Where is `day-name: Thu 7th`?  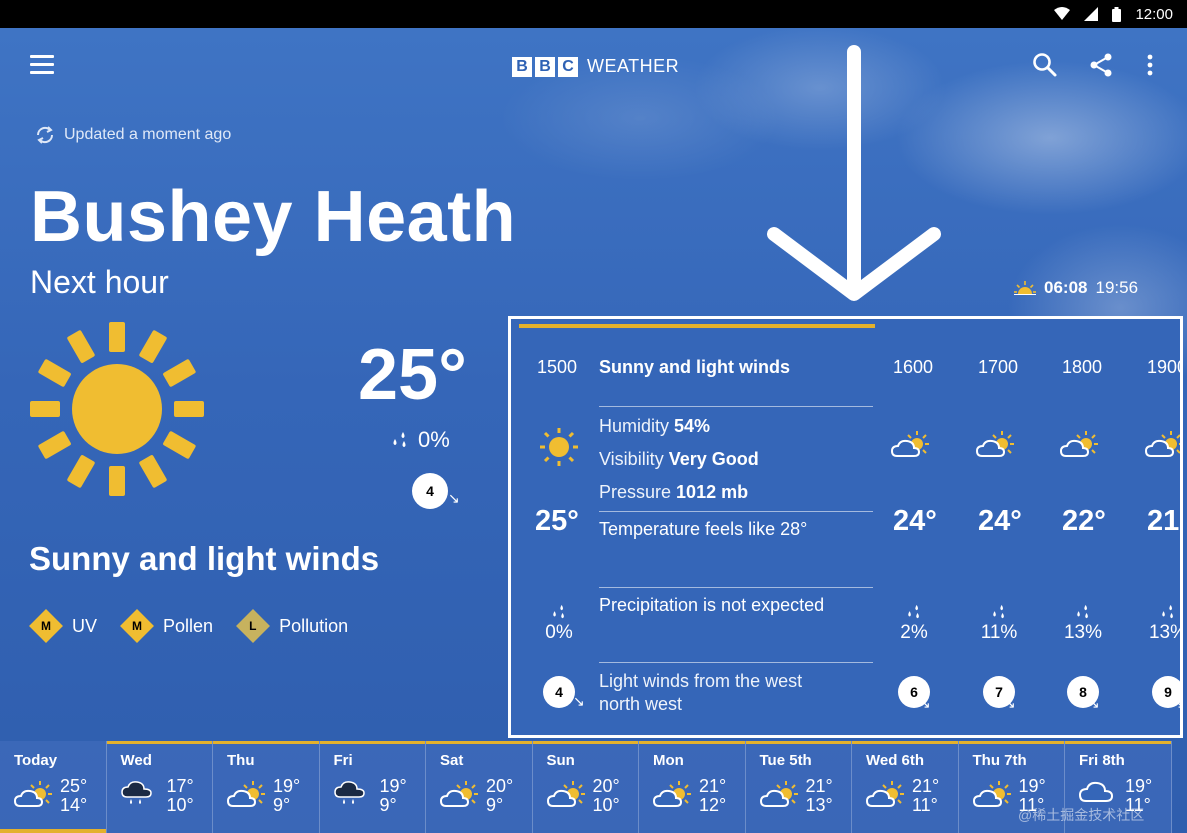 day-name: Thu 7th is located at coordinates (999, 760).